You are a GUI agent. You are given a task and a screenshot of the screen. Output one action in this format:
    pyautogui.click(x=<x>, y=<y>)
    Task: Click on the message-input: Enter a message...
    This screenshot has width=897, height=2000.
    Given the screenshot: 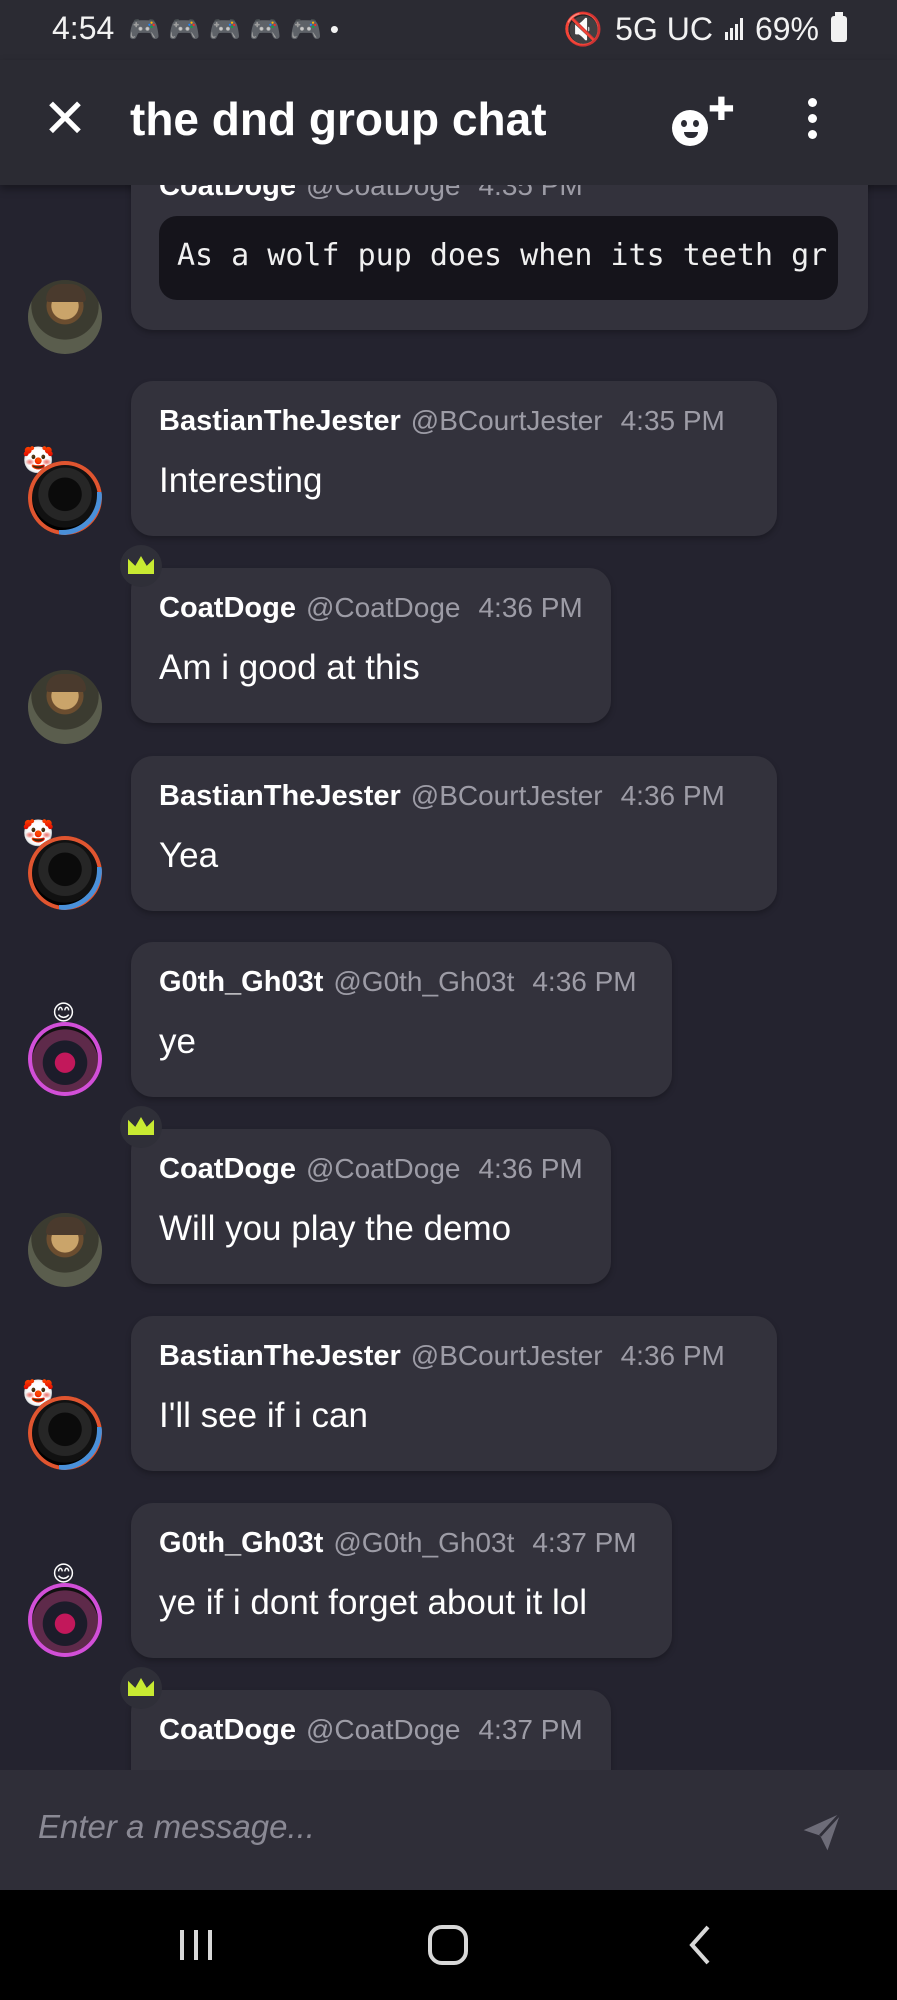 What is the action you would take?
    pyautogui.click(x=176, y=1827)
    